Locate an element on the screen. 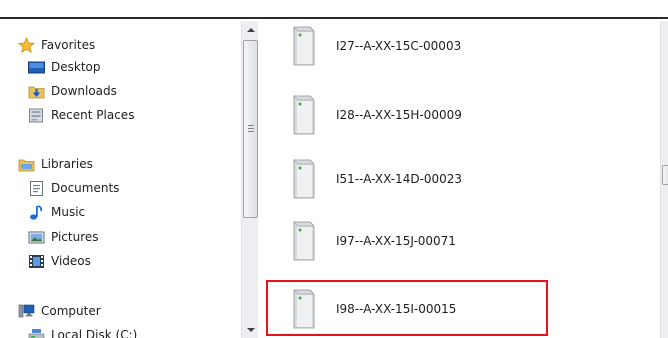  star-icon is located at coordinates (26, 45).